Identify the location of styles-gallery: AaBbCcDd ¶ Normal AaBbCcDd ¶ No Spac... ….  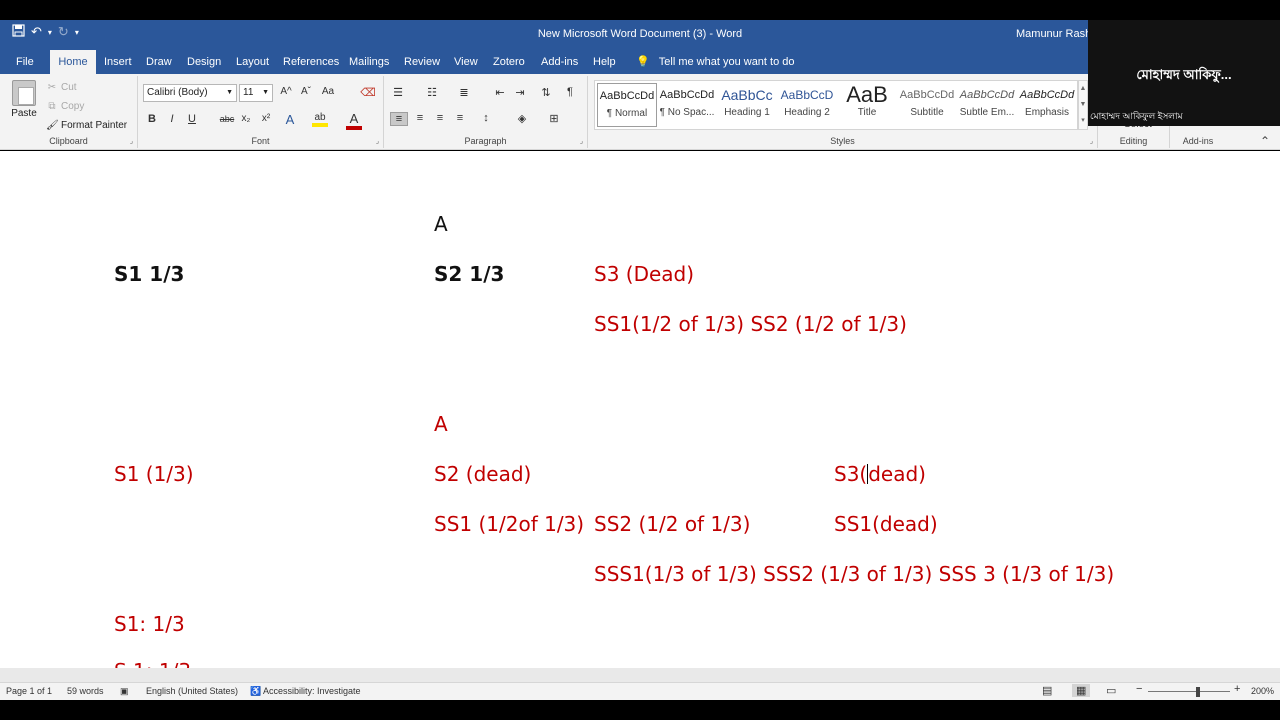
(836, 105).